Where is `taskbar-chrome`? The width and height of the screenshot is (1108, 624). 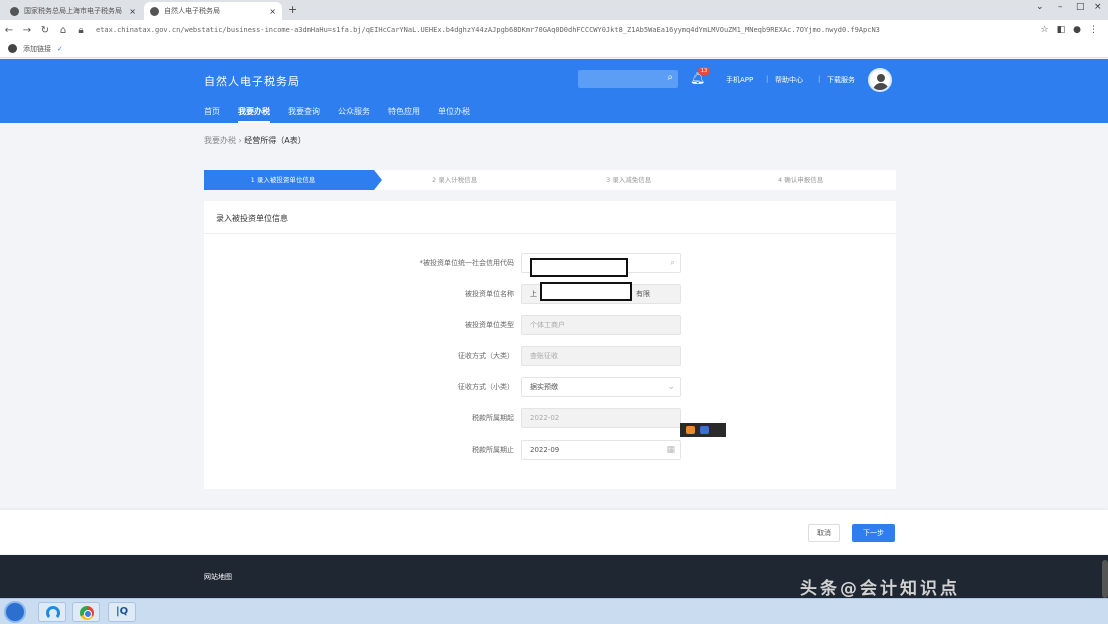 taskbar-chrome is located at coordinates (86, 612).